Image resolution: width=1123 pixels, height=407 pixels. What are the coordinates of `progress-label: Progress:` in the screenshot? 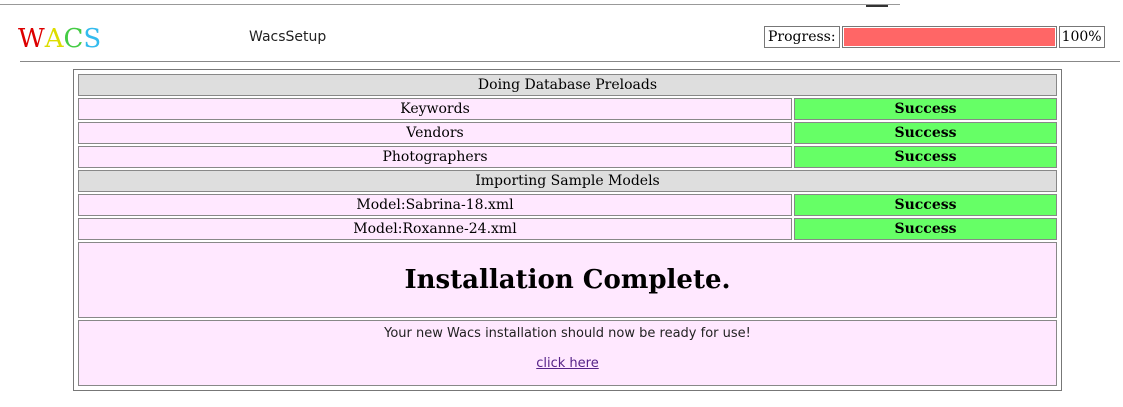 It's located at (802, 37).